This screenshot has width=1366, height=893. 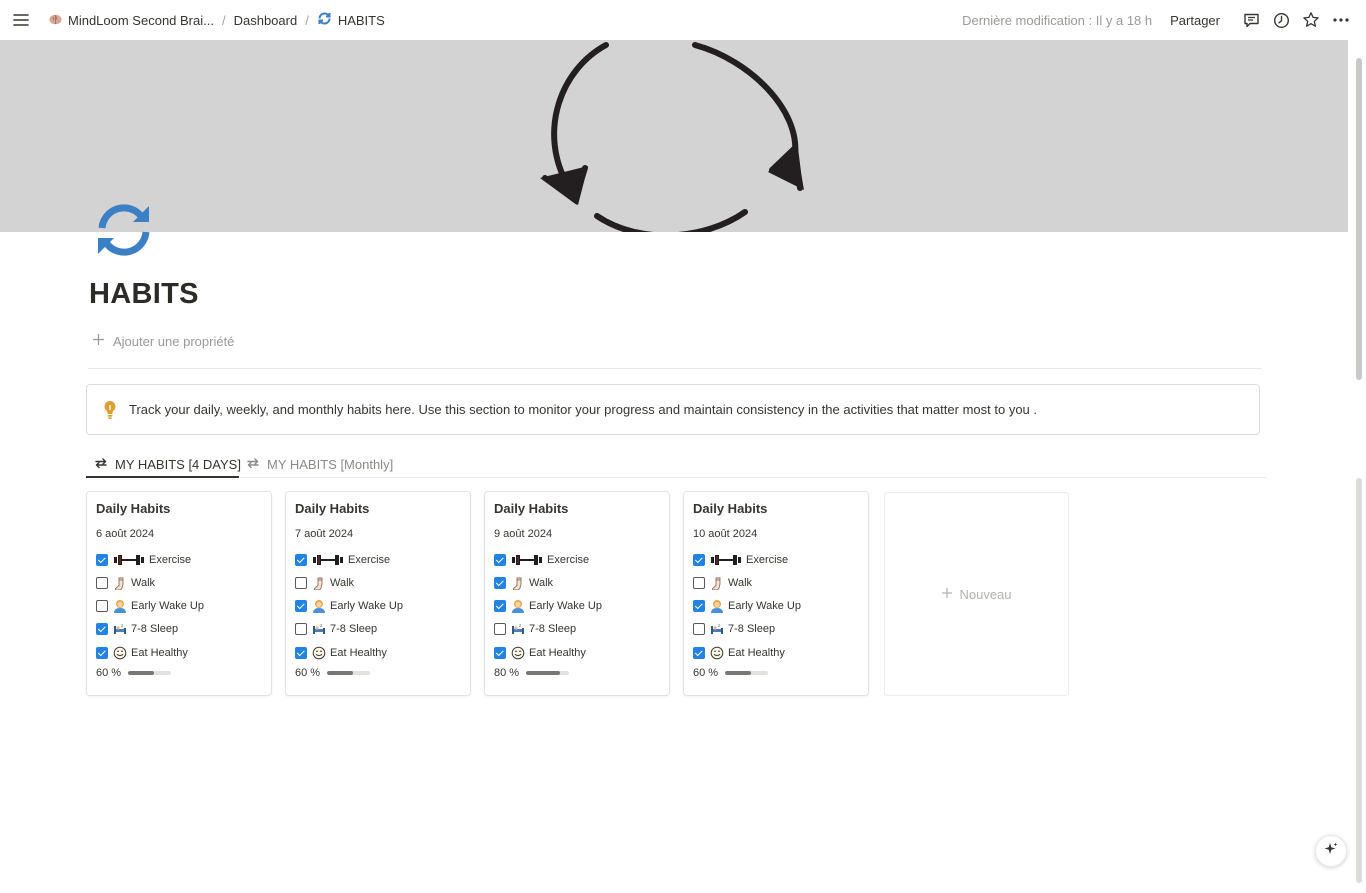 I want to click on habit-item: Eat Healthy, so click(x=540, y=653).